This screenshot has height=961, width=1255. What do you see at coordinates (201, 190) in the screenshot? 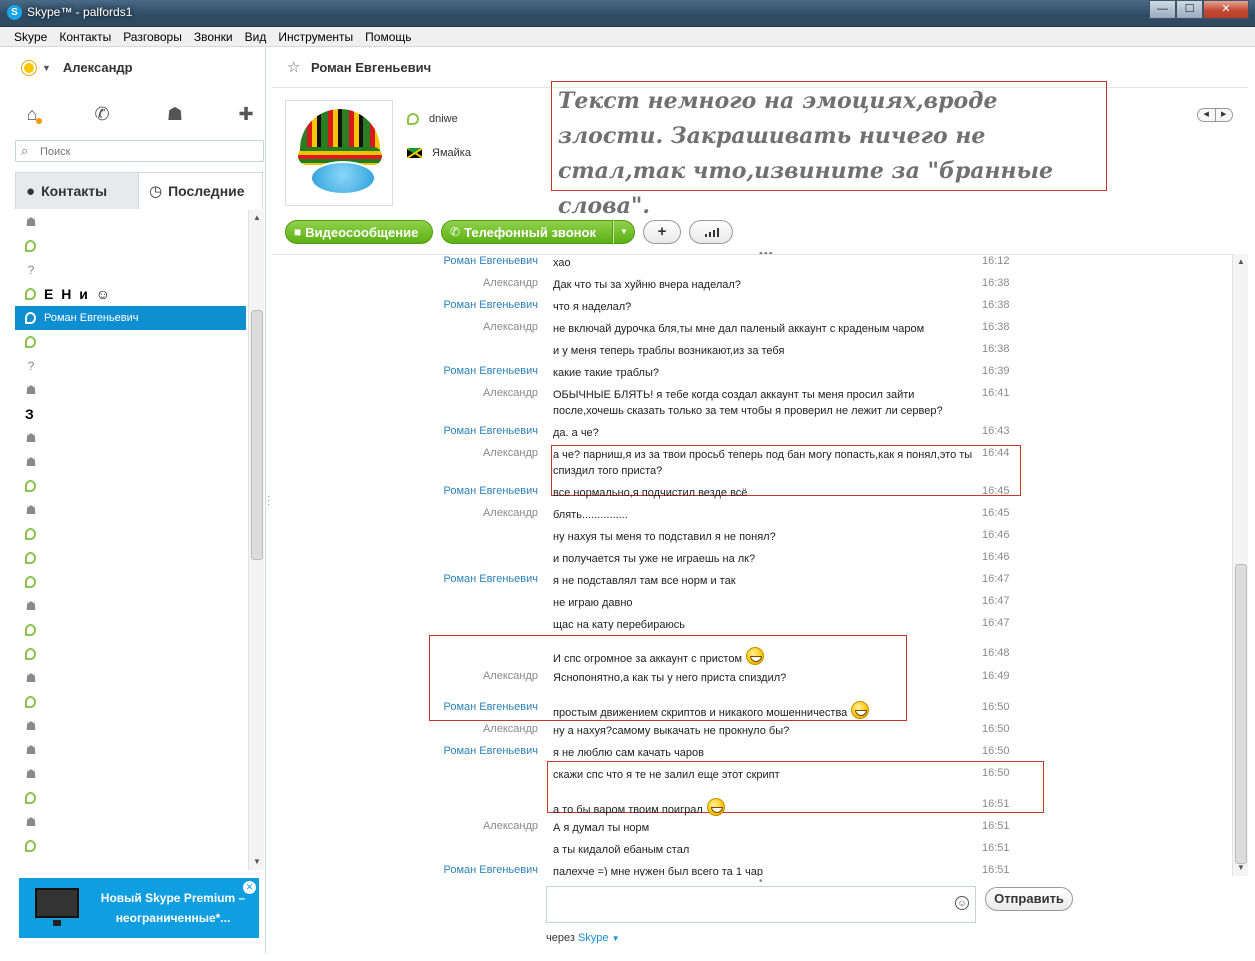
I see `tab-recent: ◷ Последние` at bounding box center [201, 190].